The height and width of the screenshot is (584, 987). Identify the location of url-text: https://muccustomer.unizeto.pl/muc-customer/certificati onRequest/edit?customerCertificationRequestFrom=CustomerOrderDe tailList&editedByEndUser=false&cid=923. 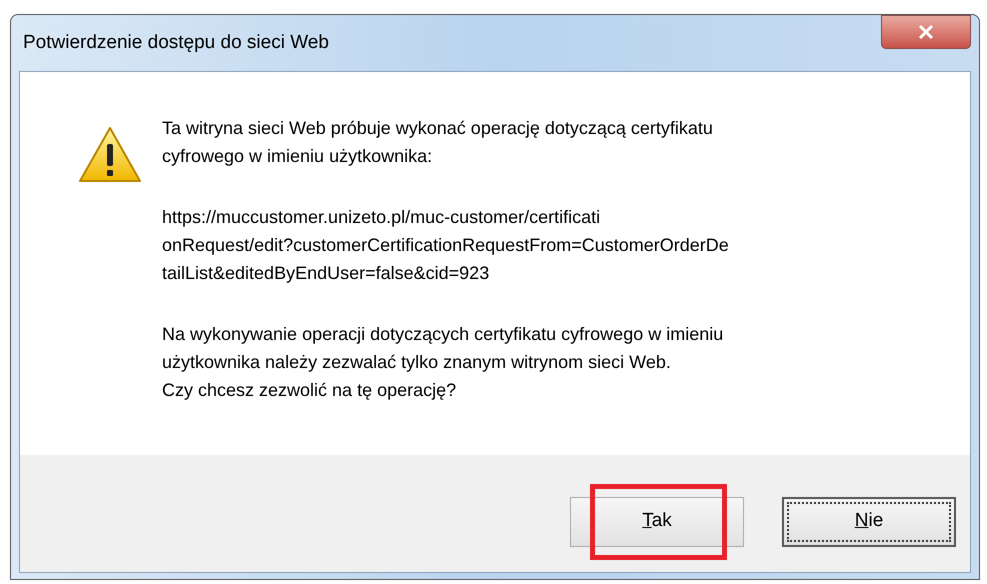
(445, 245).